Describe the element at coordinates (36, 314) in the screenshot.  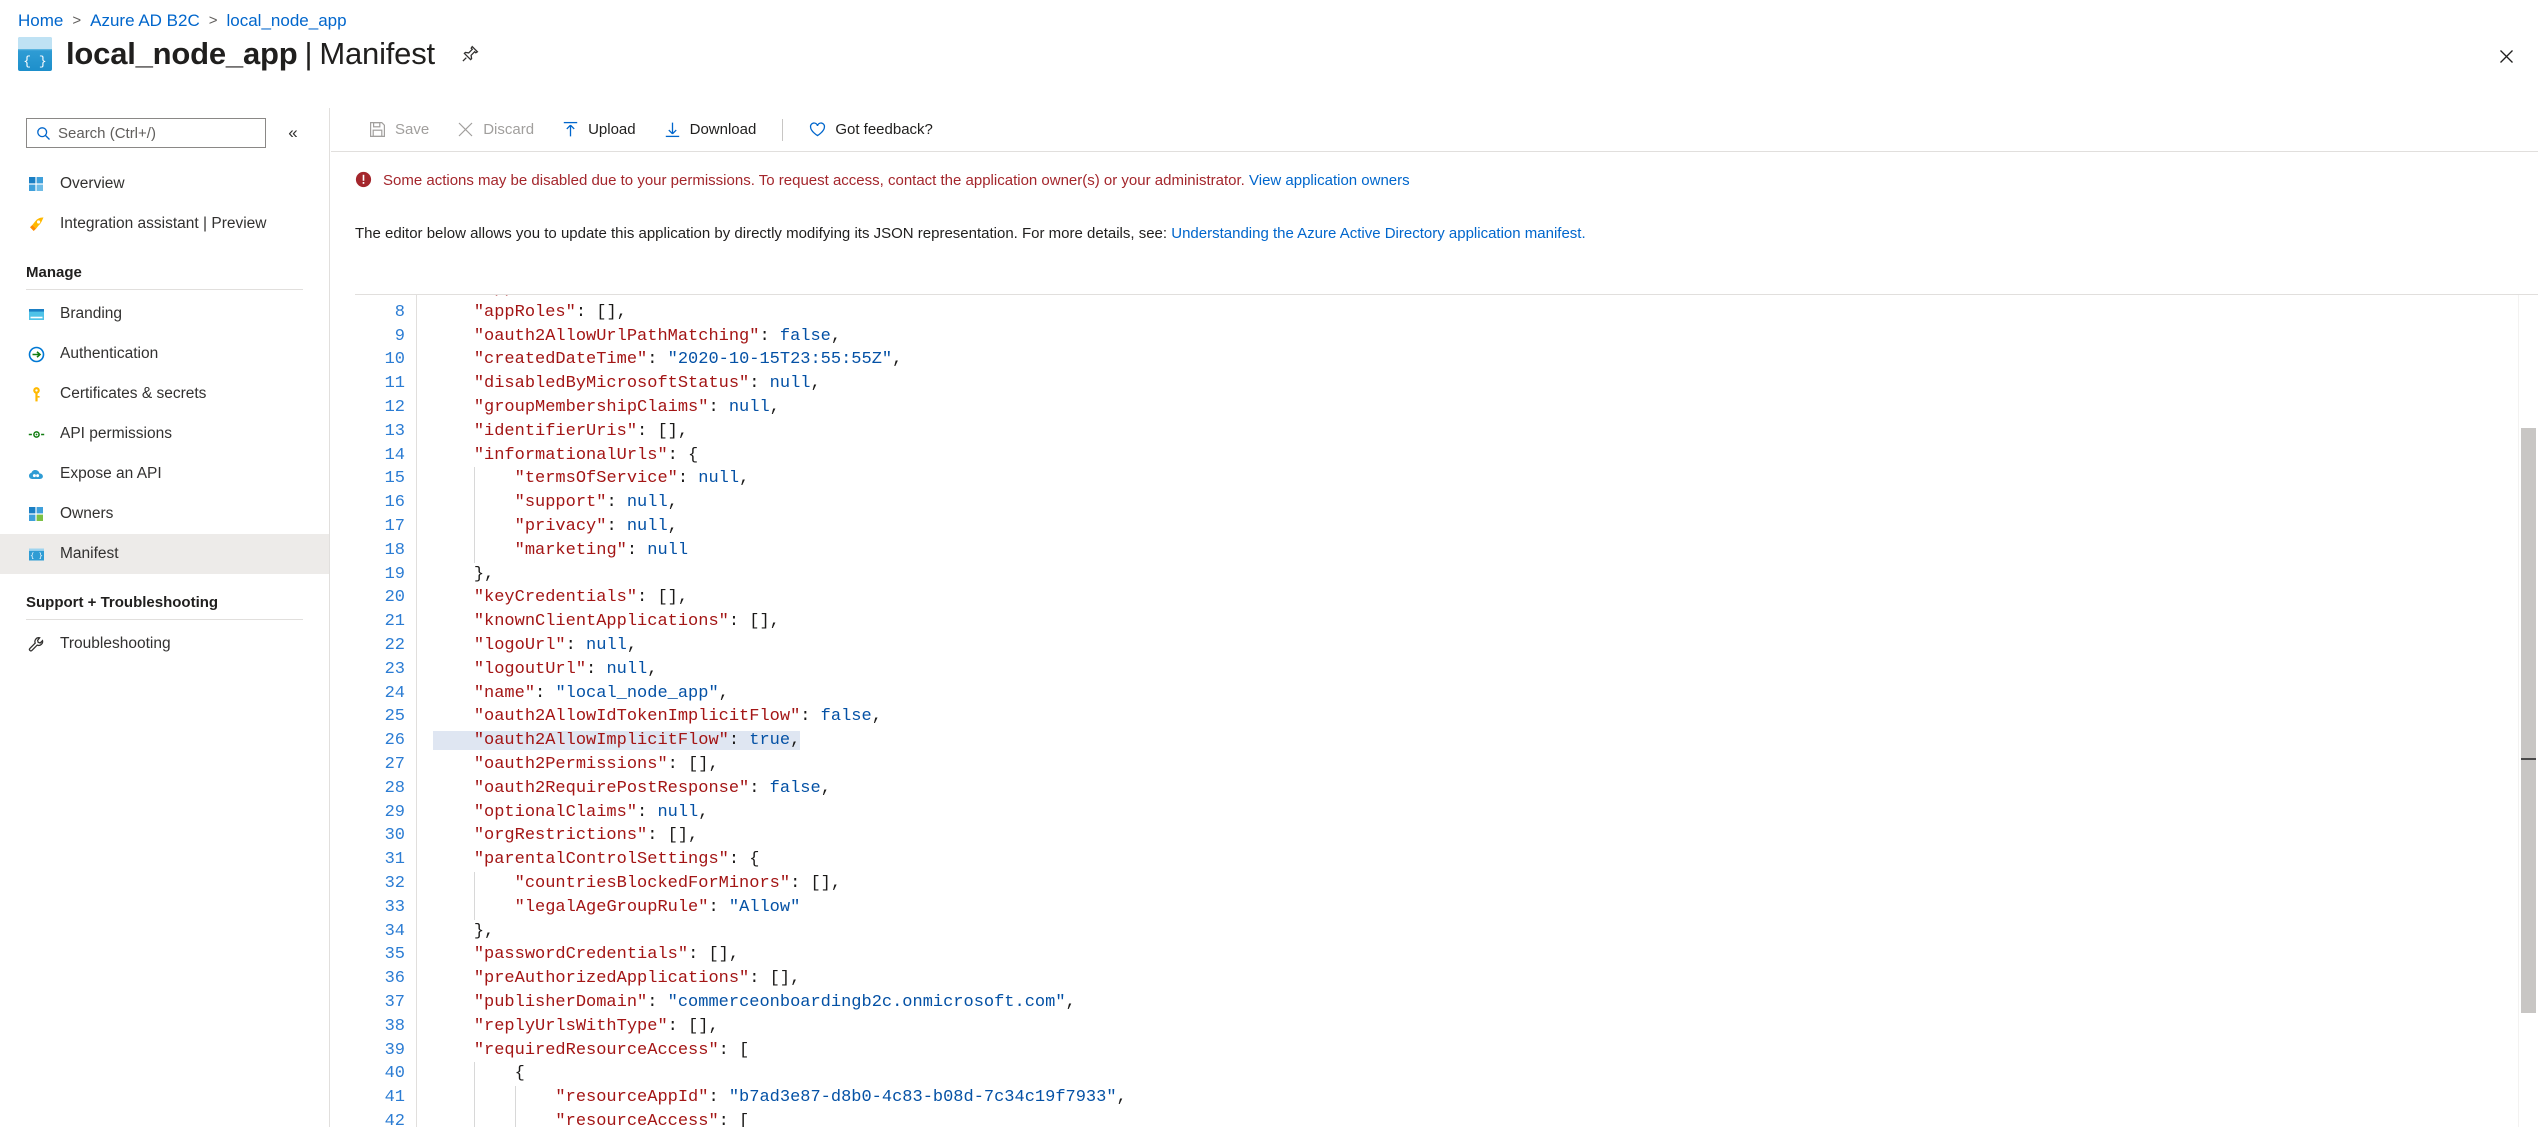
I see `branding-icon` at that location.